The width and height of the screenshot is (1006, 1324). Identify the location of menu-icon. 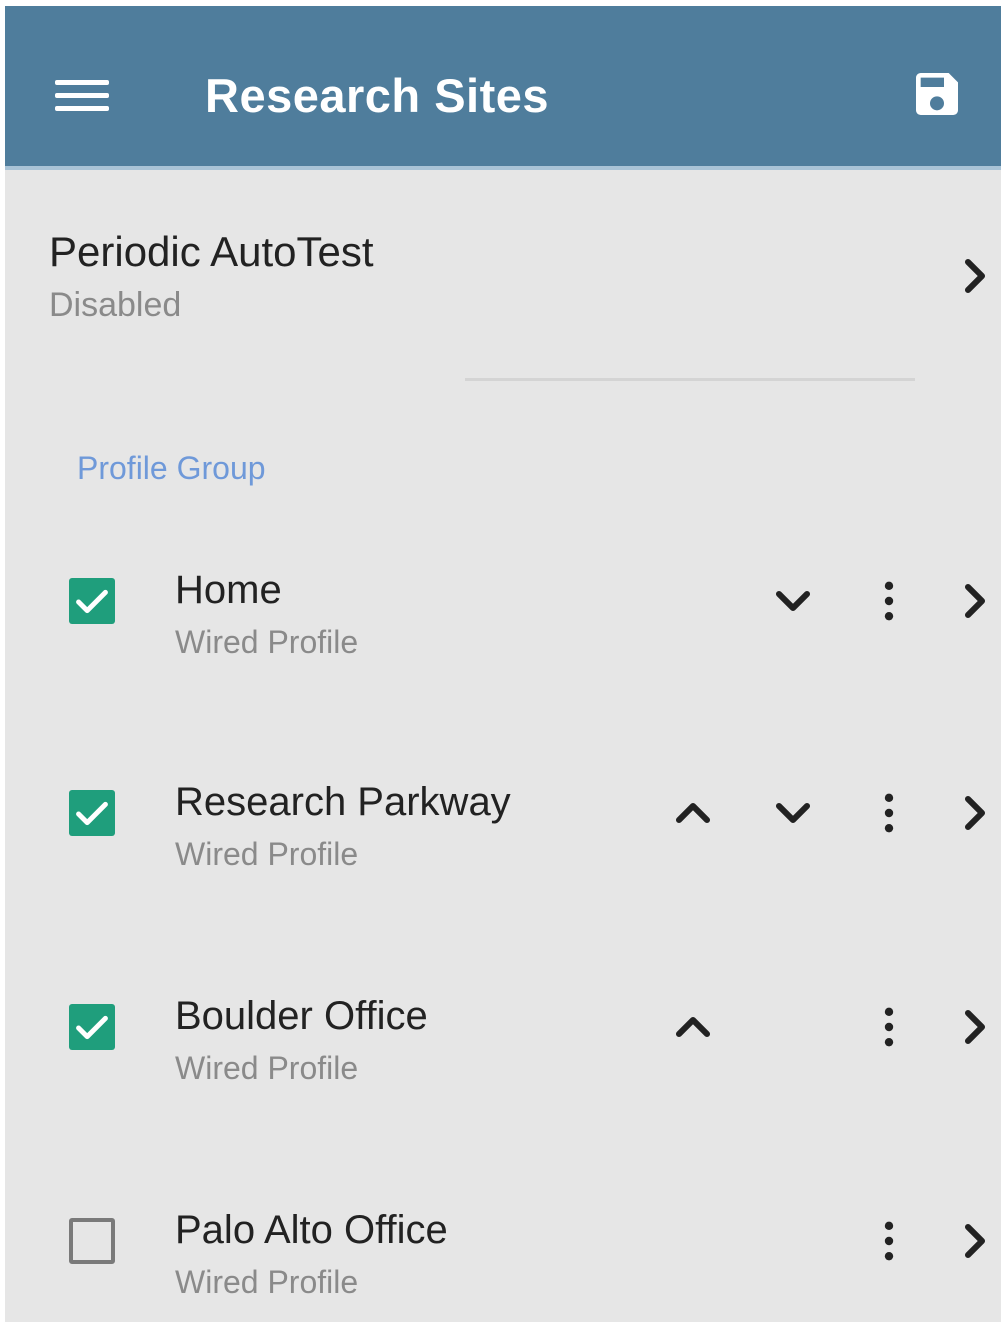
(83, 95).